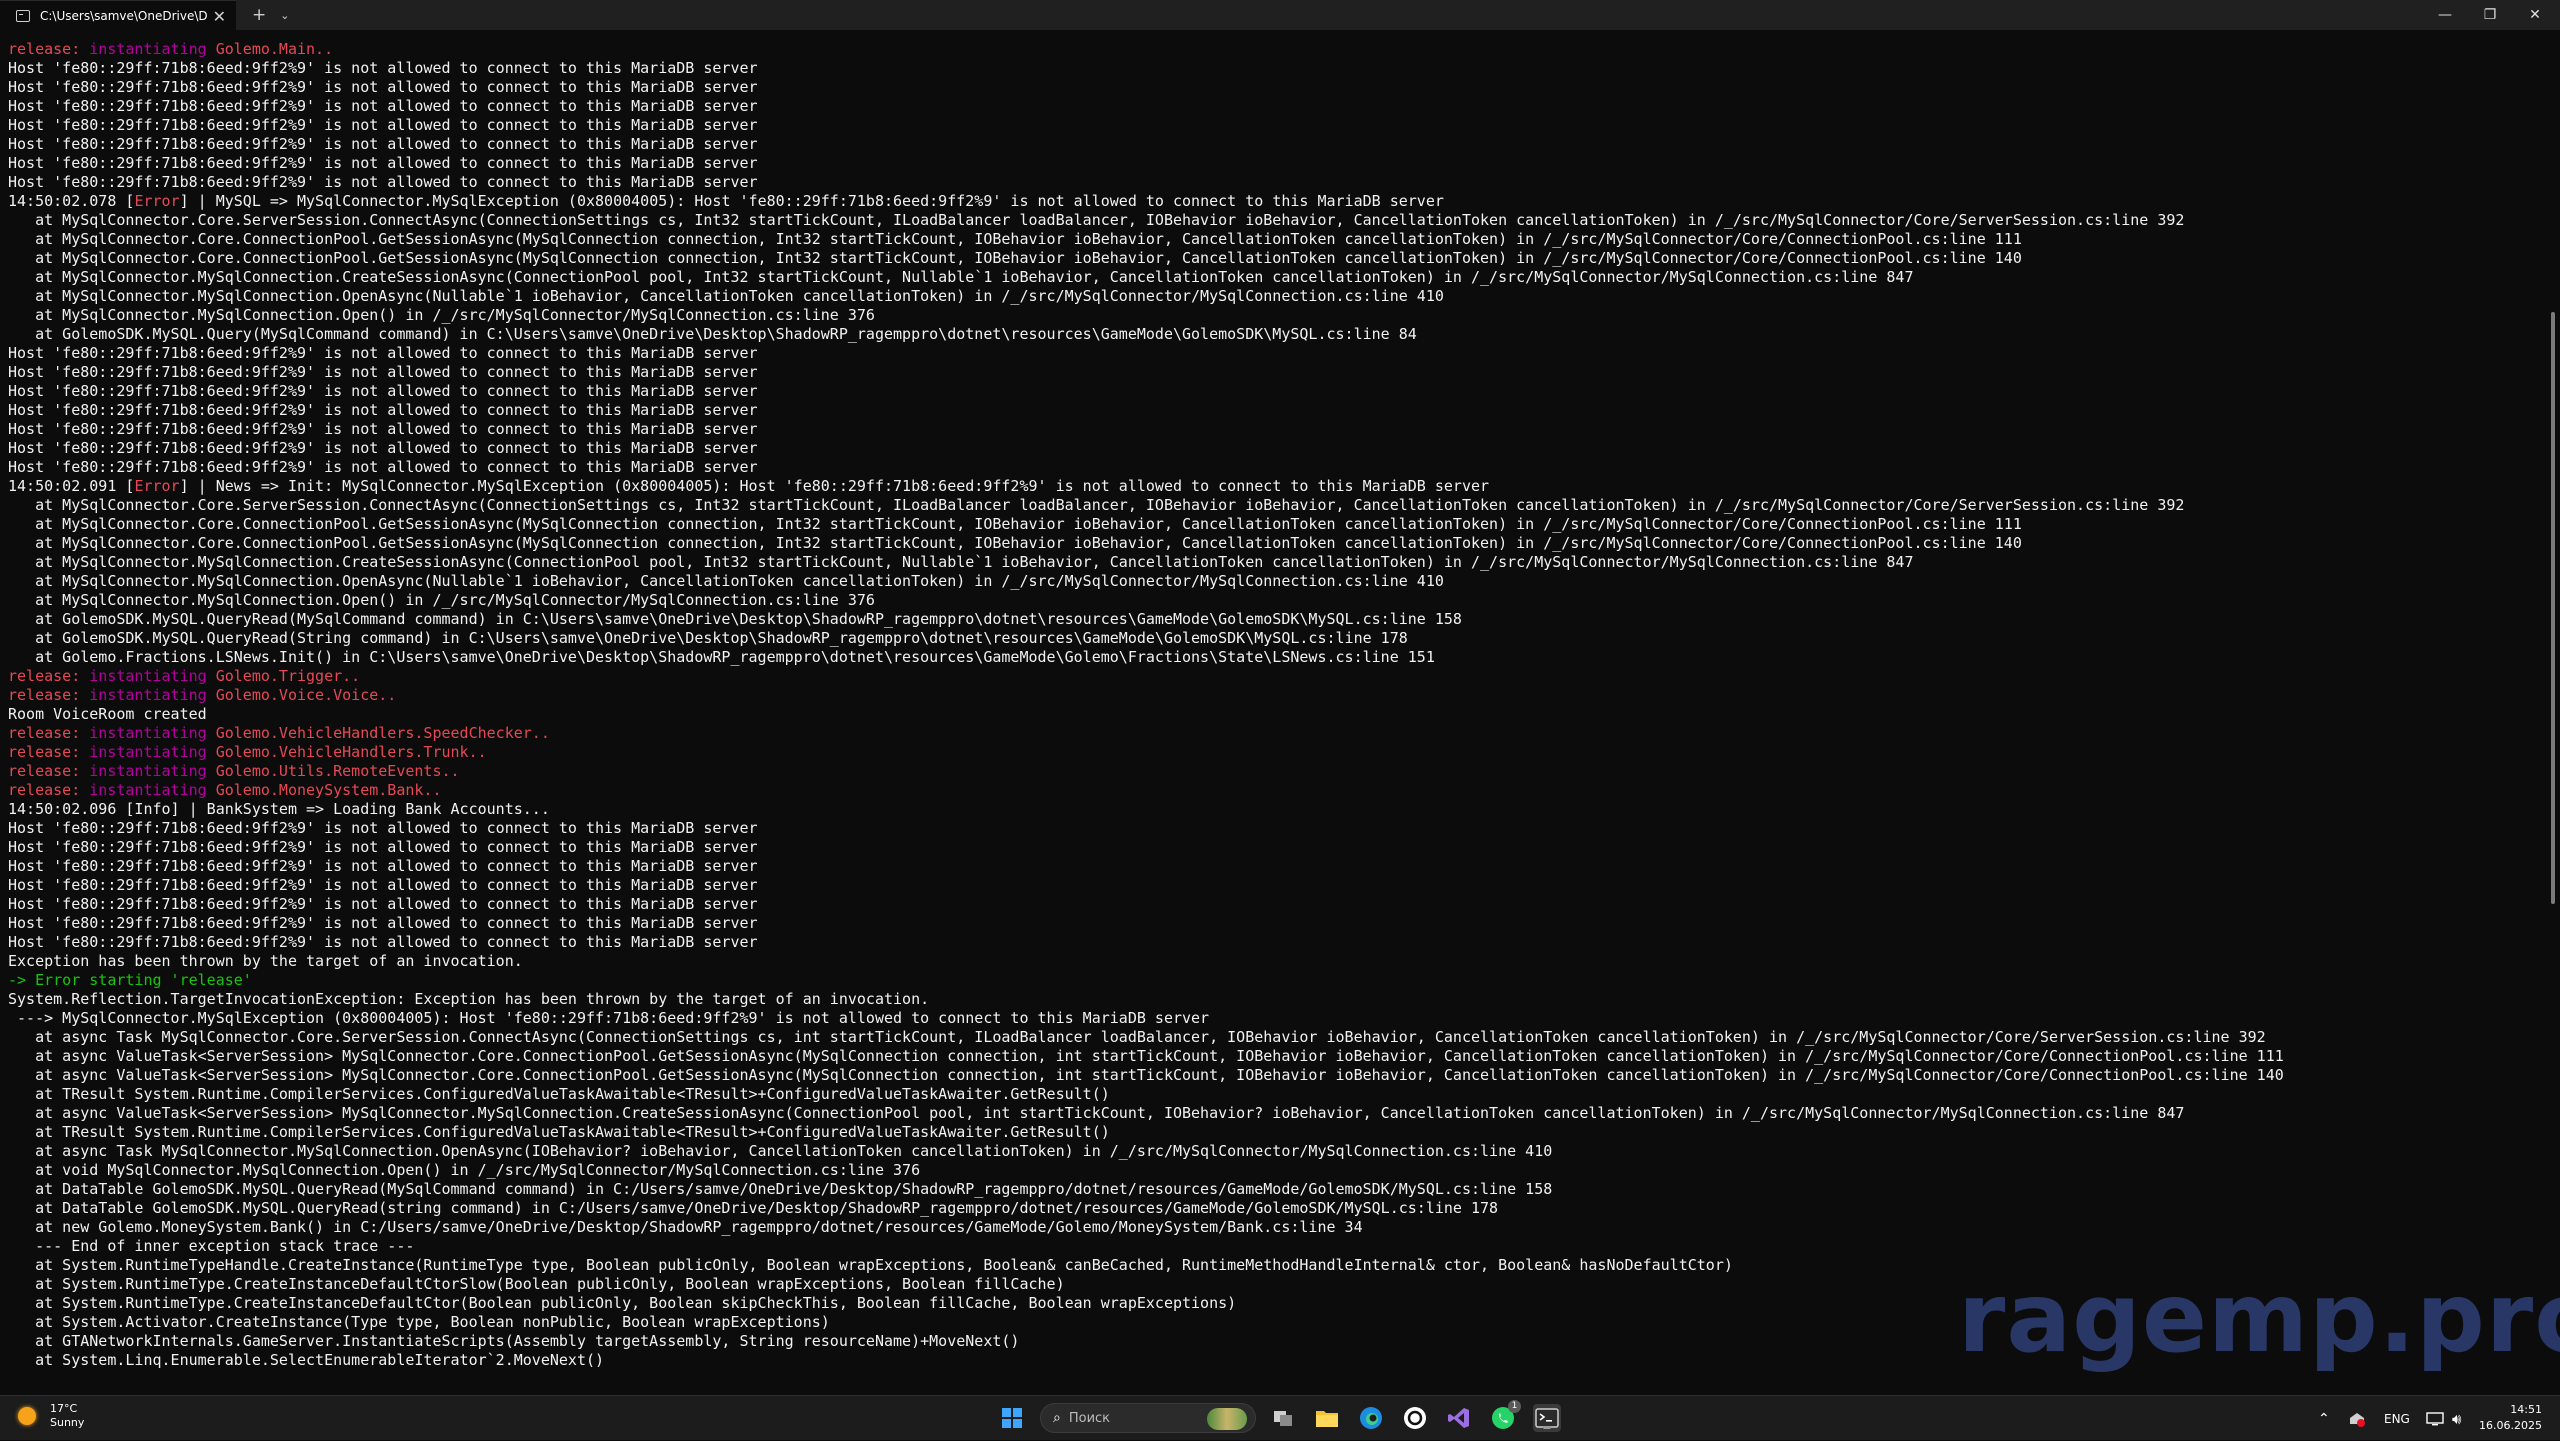  I want to click on chatgpt-button, so click(1415, 1418).